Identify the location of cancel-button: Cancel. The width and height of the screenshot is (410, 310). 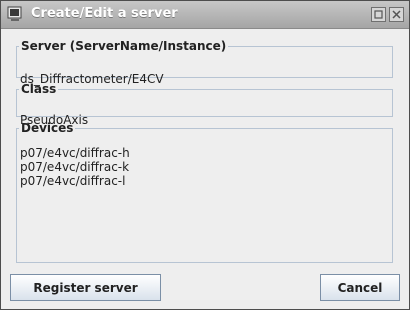
(360, 287).